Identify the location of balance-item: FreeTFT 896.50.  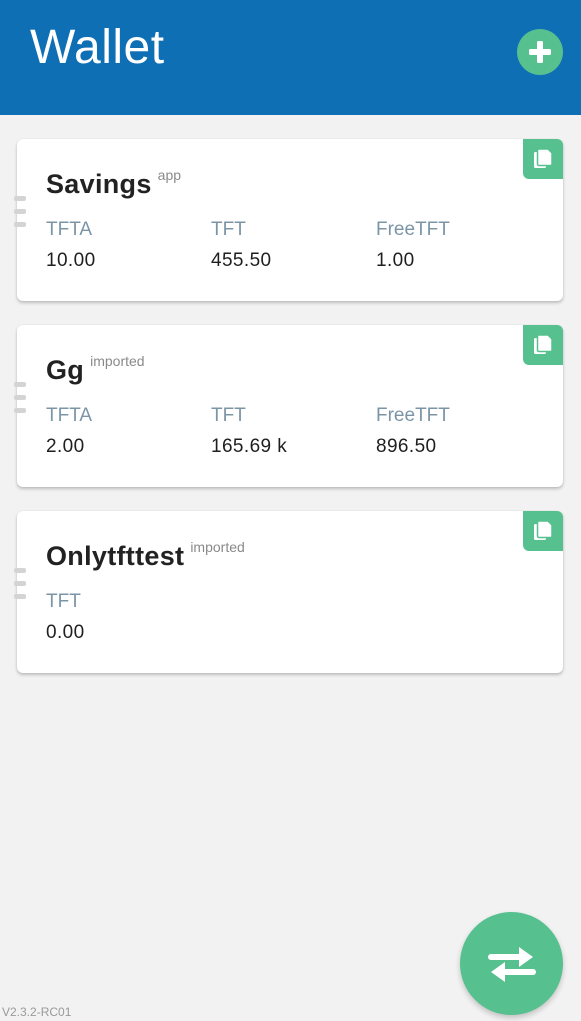
(458, 431).